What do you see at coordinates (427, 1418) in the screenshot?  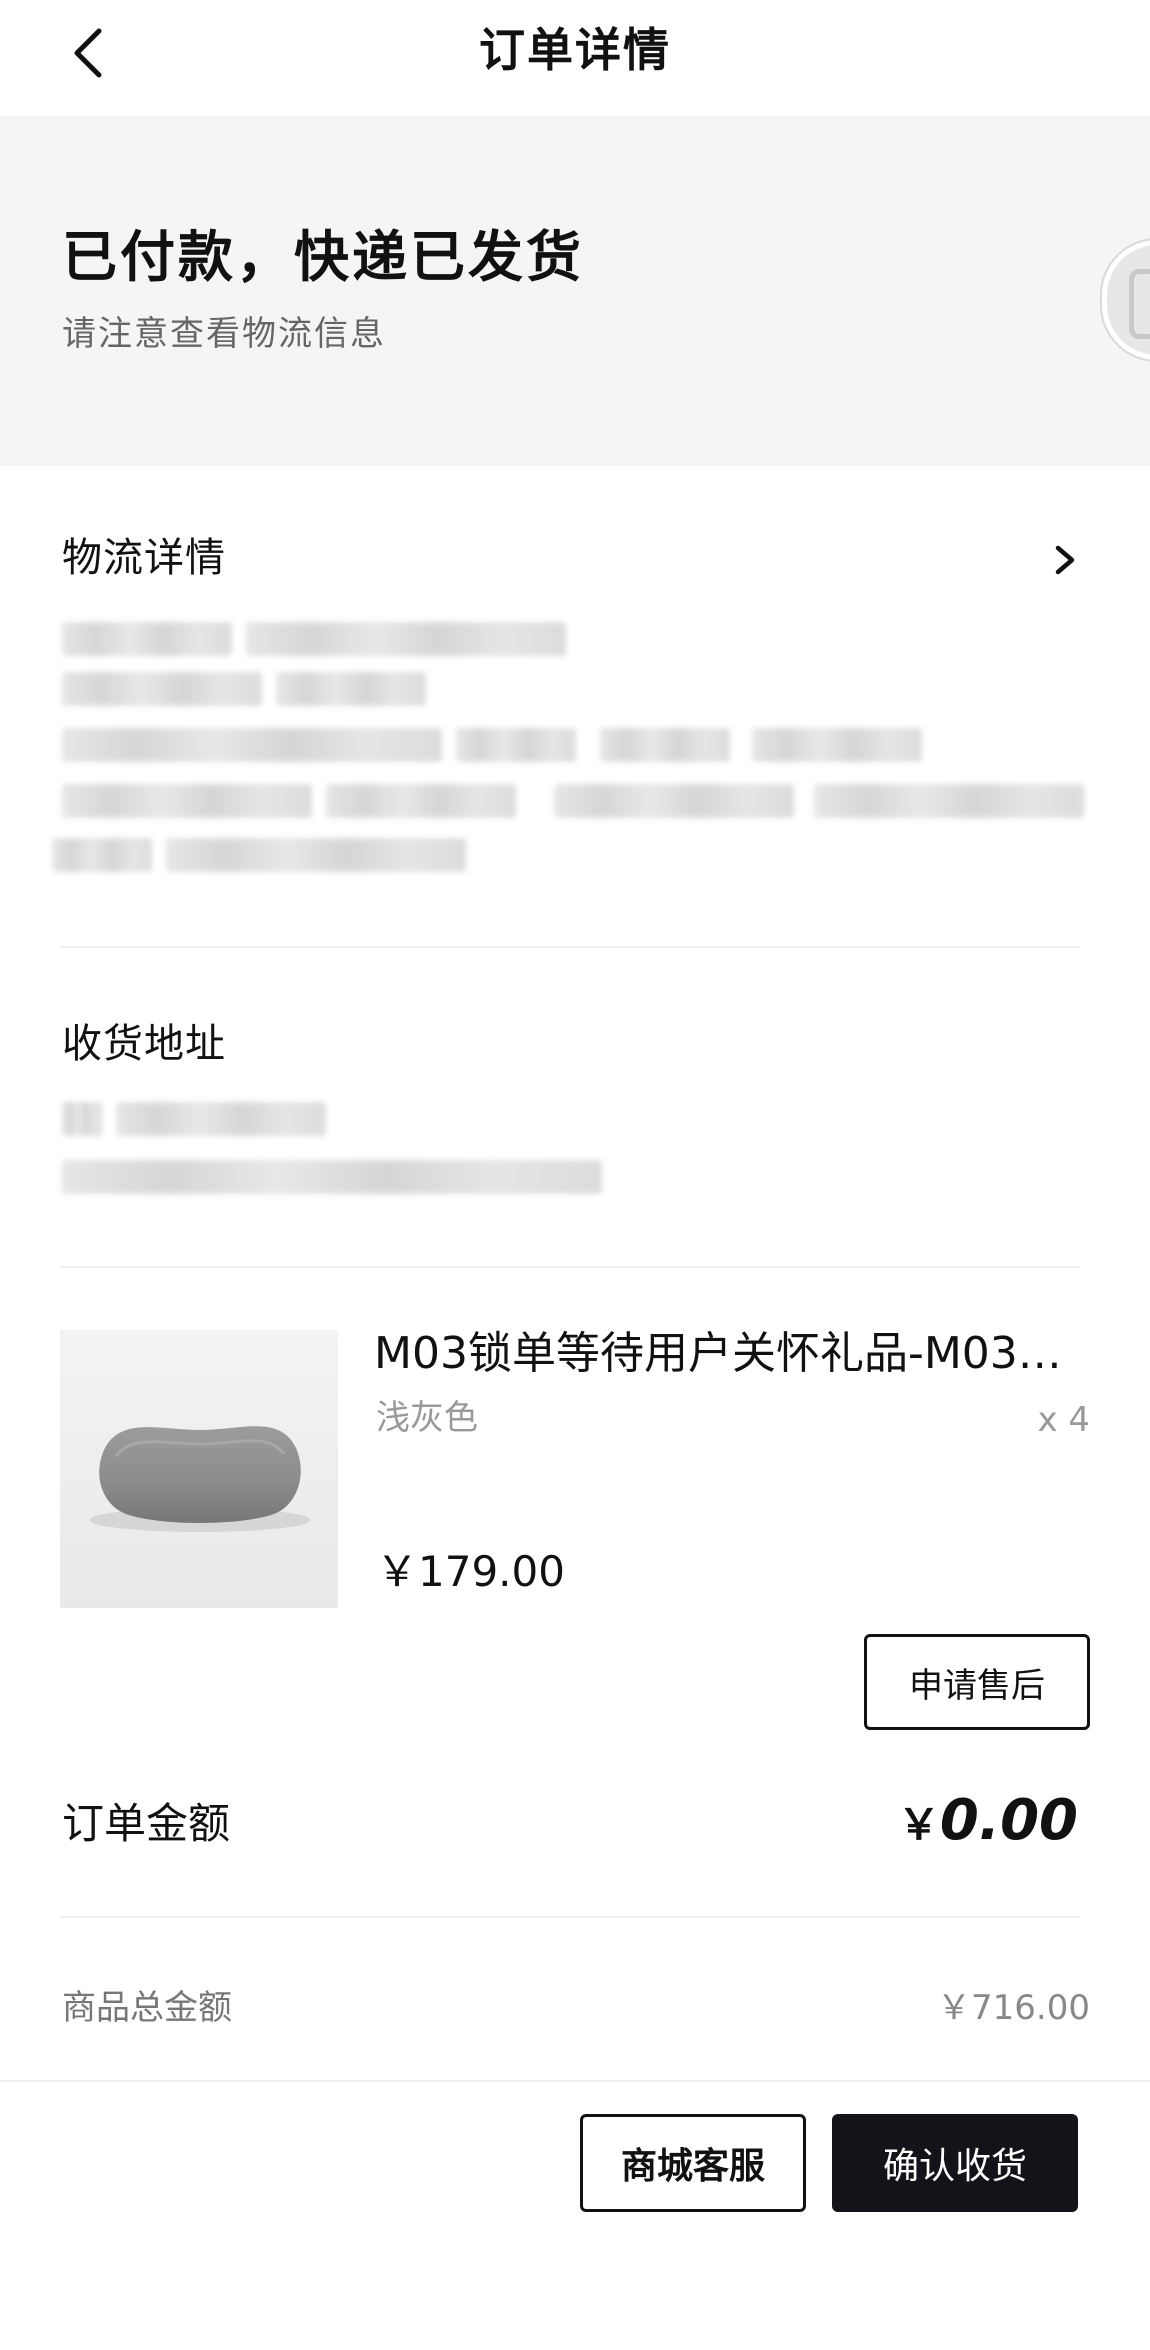 I see `product-variant: 浅灰色` at bounding box center [427, 1418].